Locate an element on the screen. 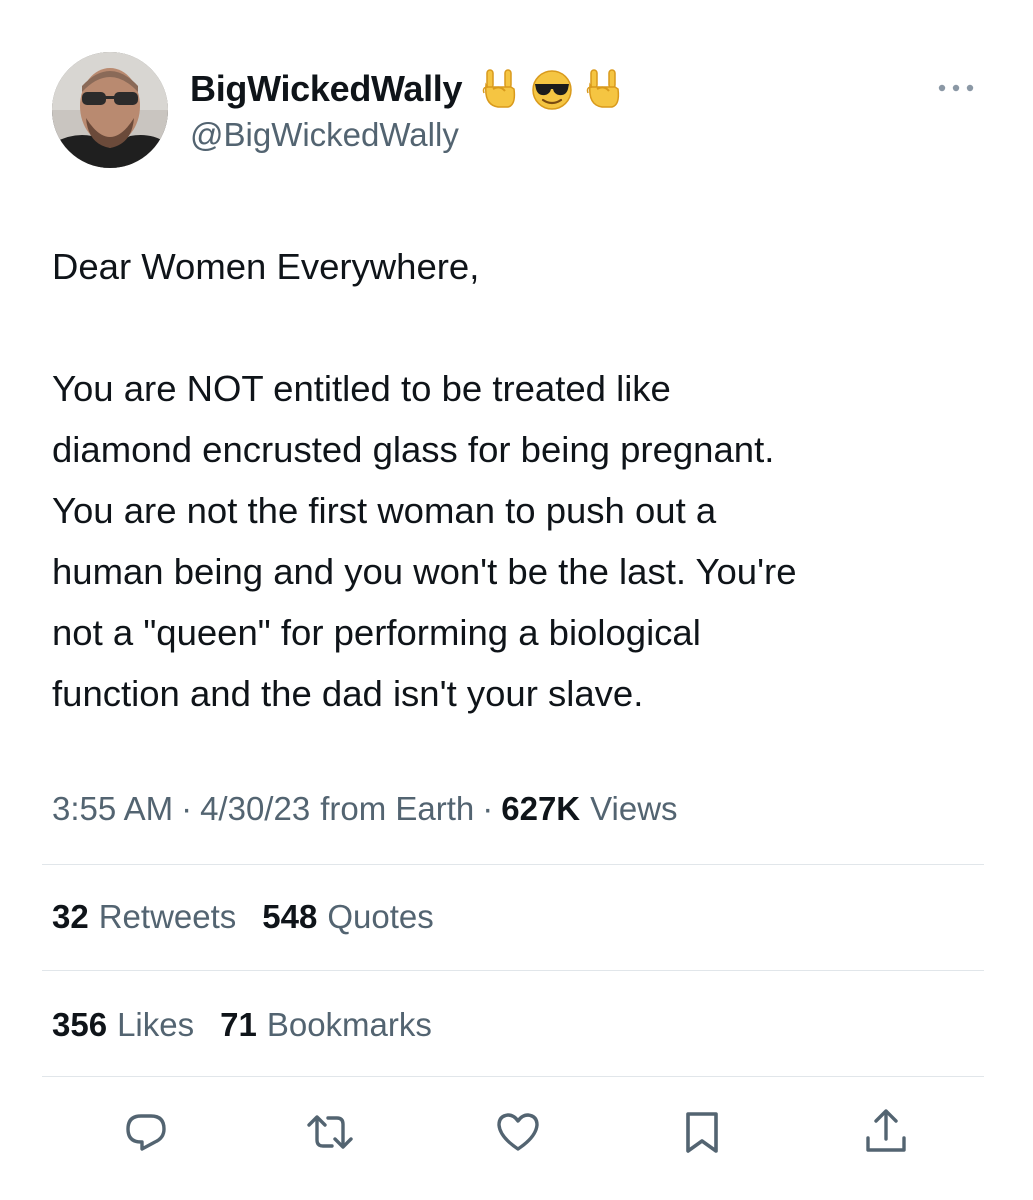 The height and width of the screenshot is (1200, 1033). more-dots-icon is located at coordinates (956, 88).